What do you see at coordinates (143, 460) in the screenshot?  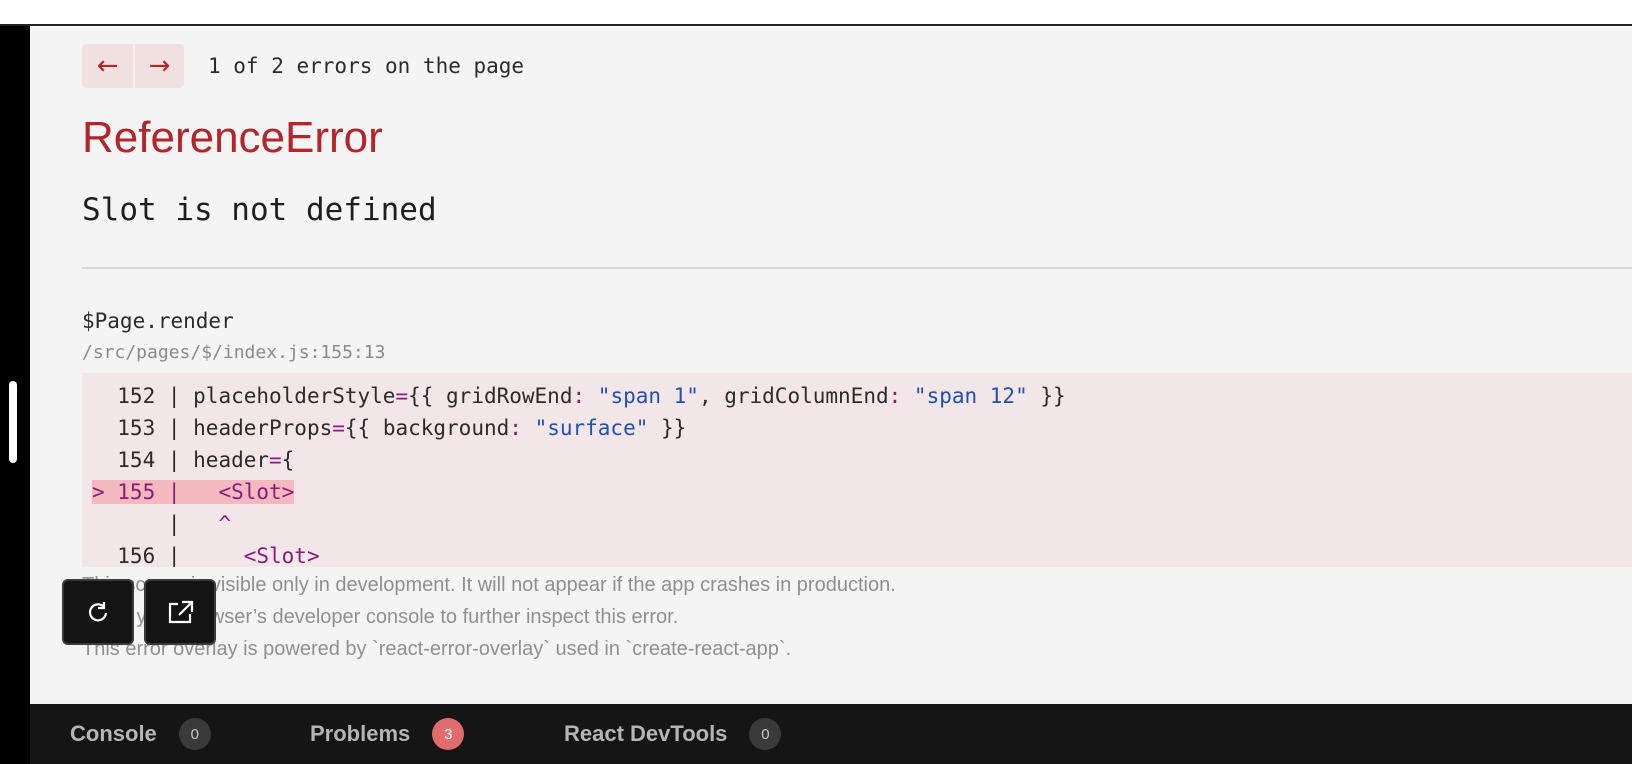 I see `line-gutter: 154 |` at bounding box center [143, 460].